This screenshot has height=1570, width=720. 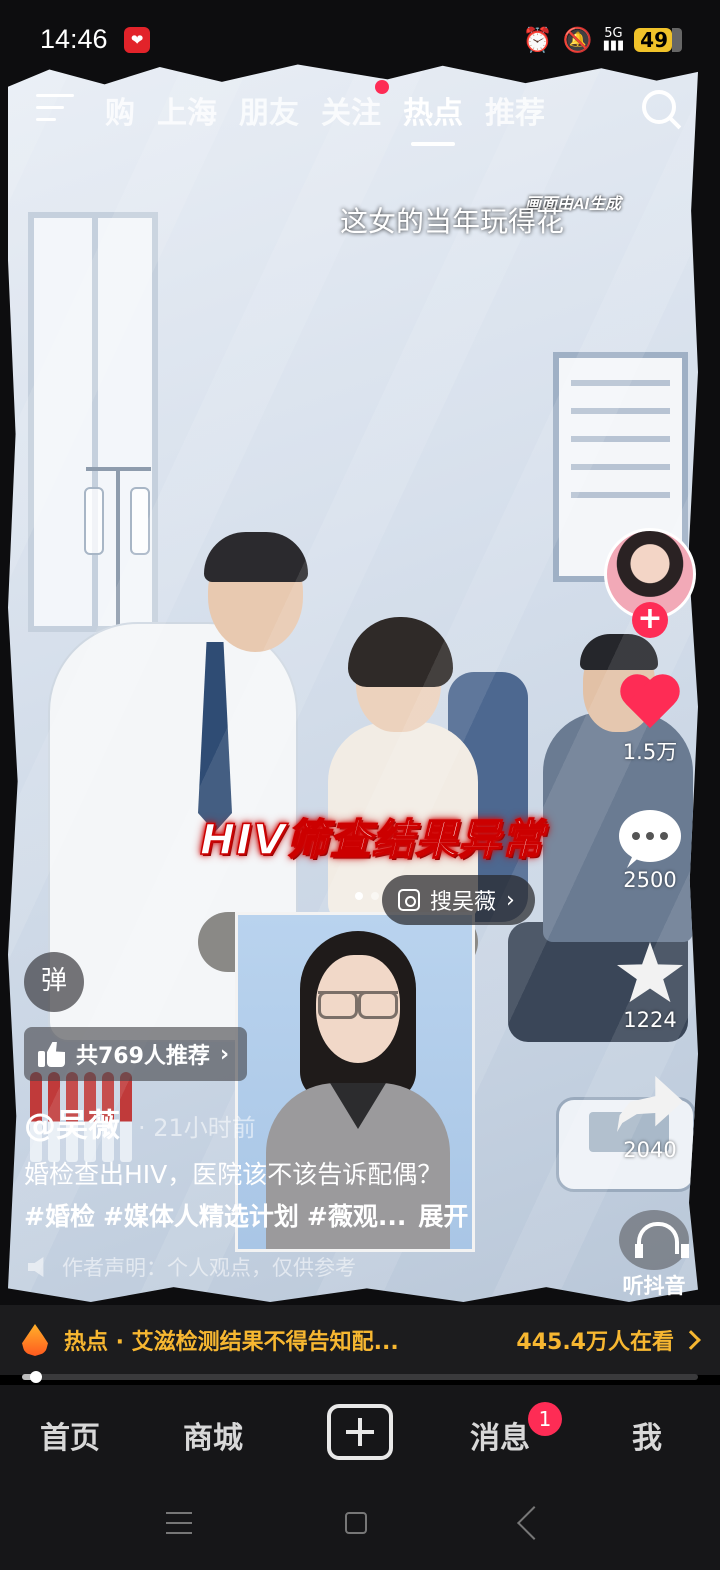 I want to click on top-nav: 购 上海 朋友 关注 热点 推荐, so click(x=360, y=113).